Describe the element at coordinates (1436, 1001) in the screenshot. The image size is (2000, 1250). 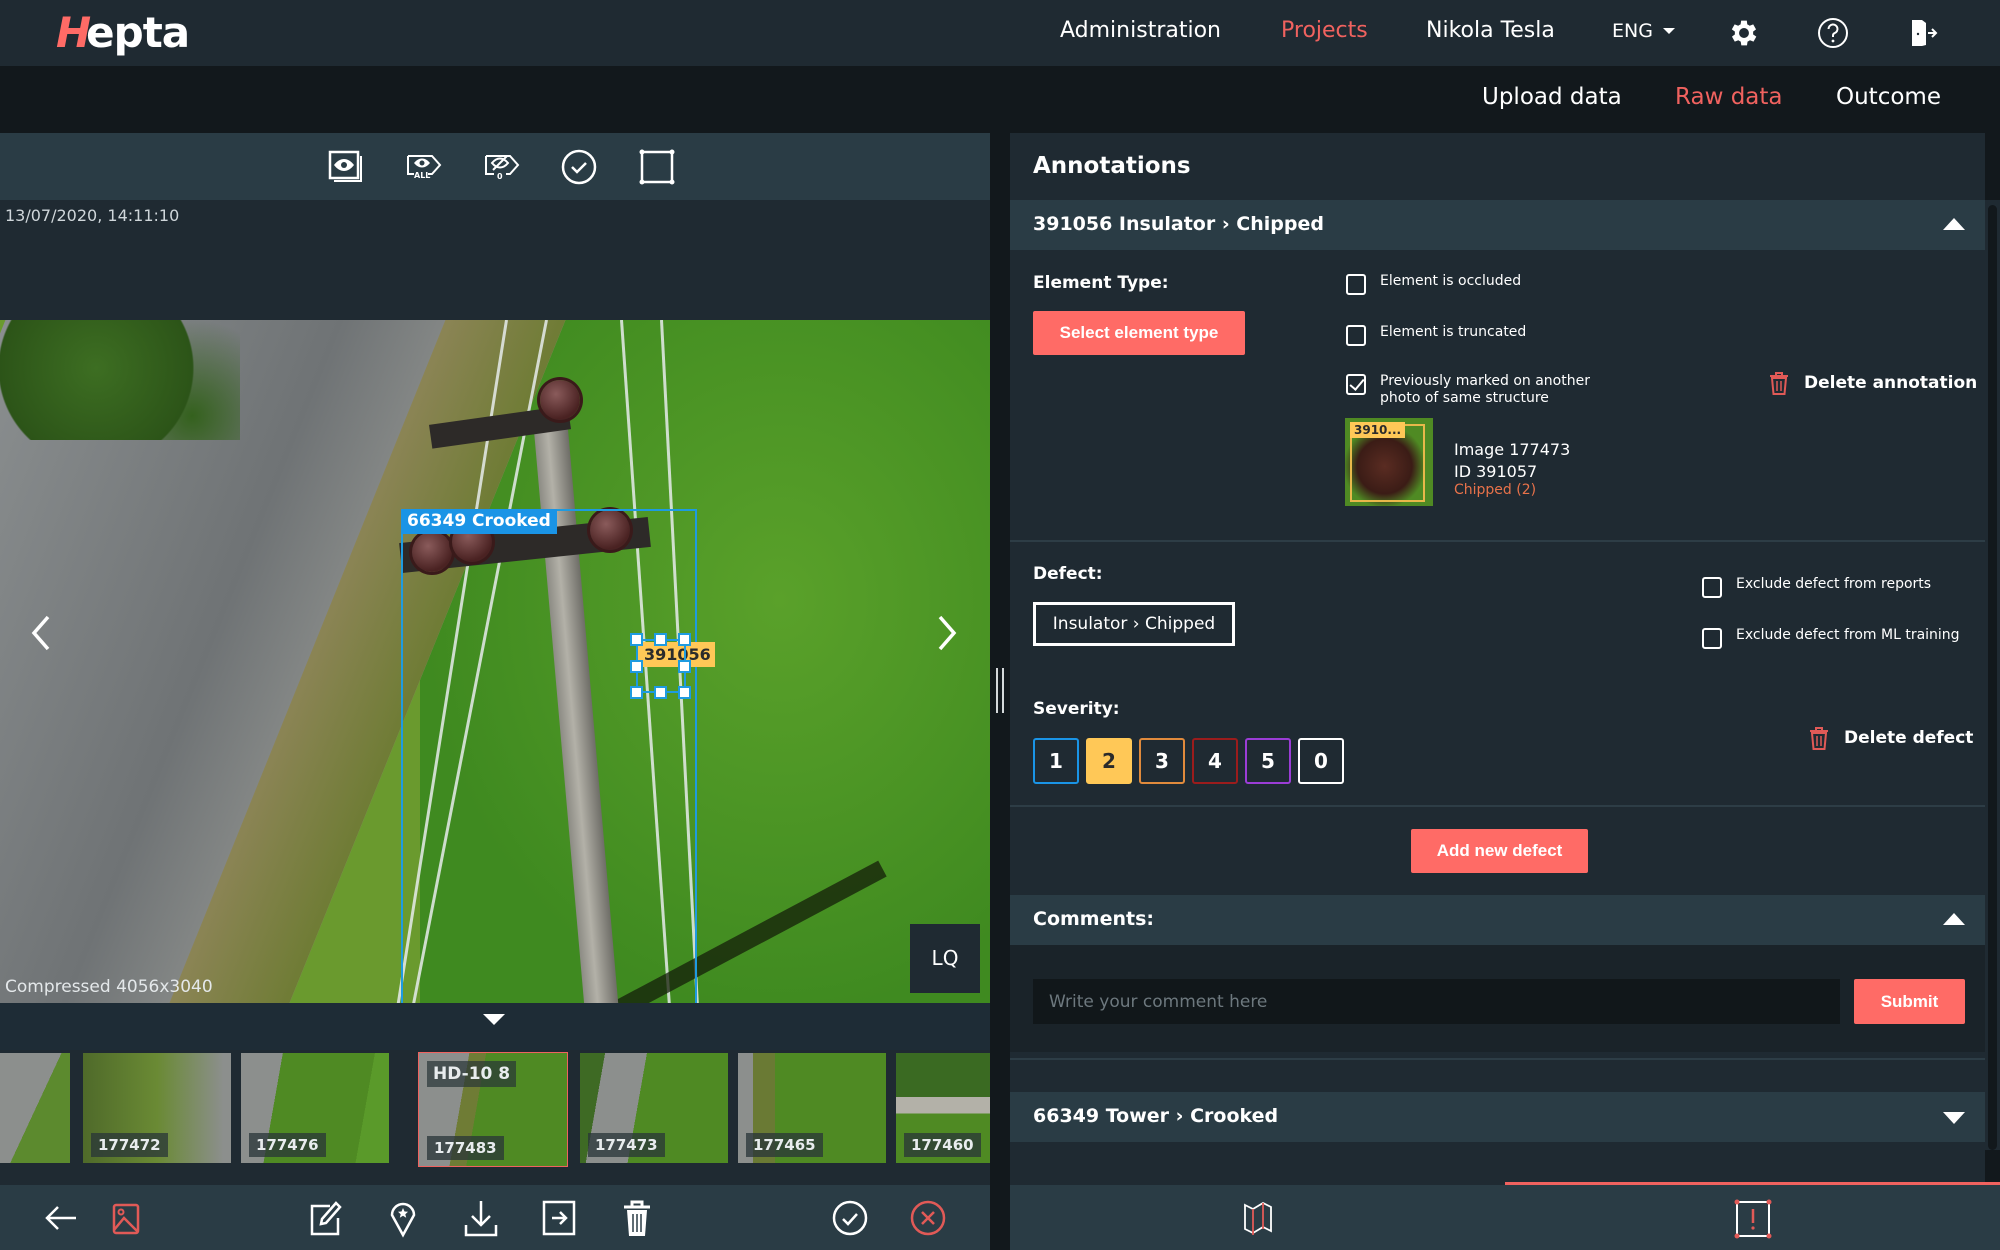
I see `comment-input` at that location.